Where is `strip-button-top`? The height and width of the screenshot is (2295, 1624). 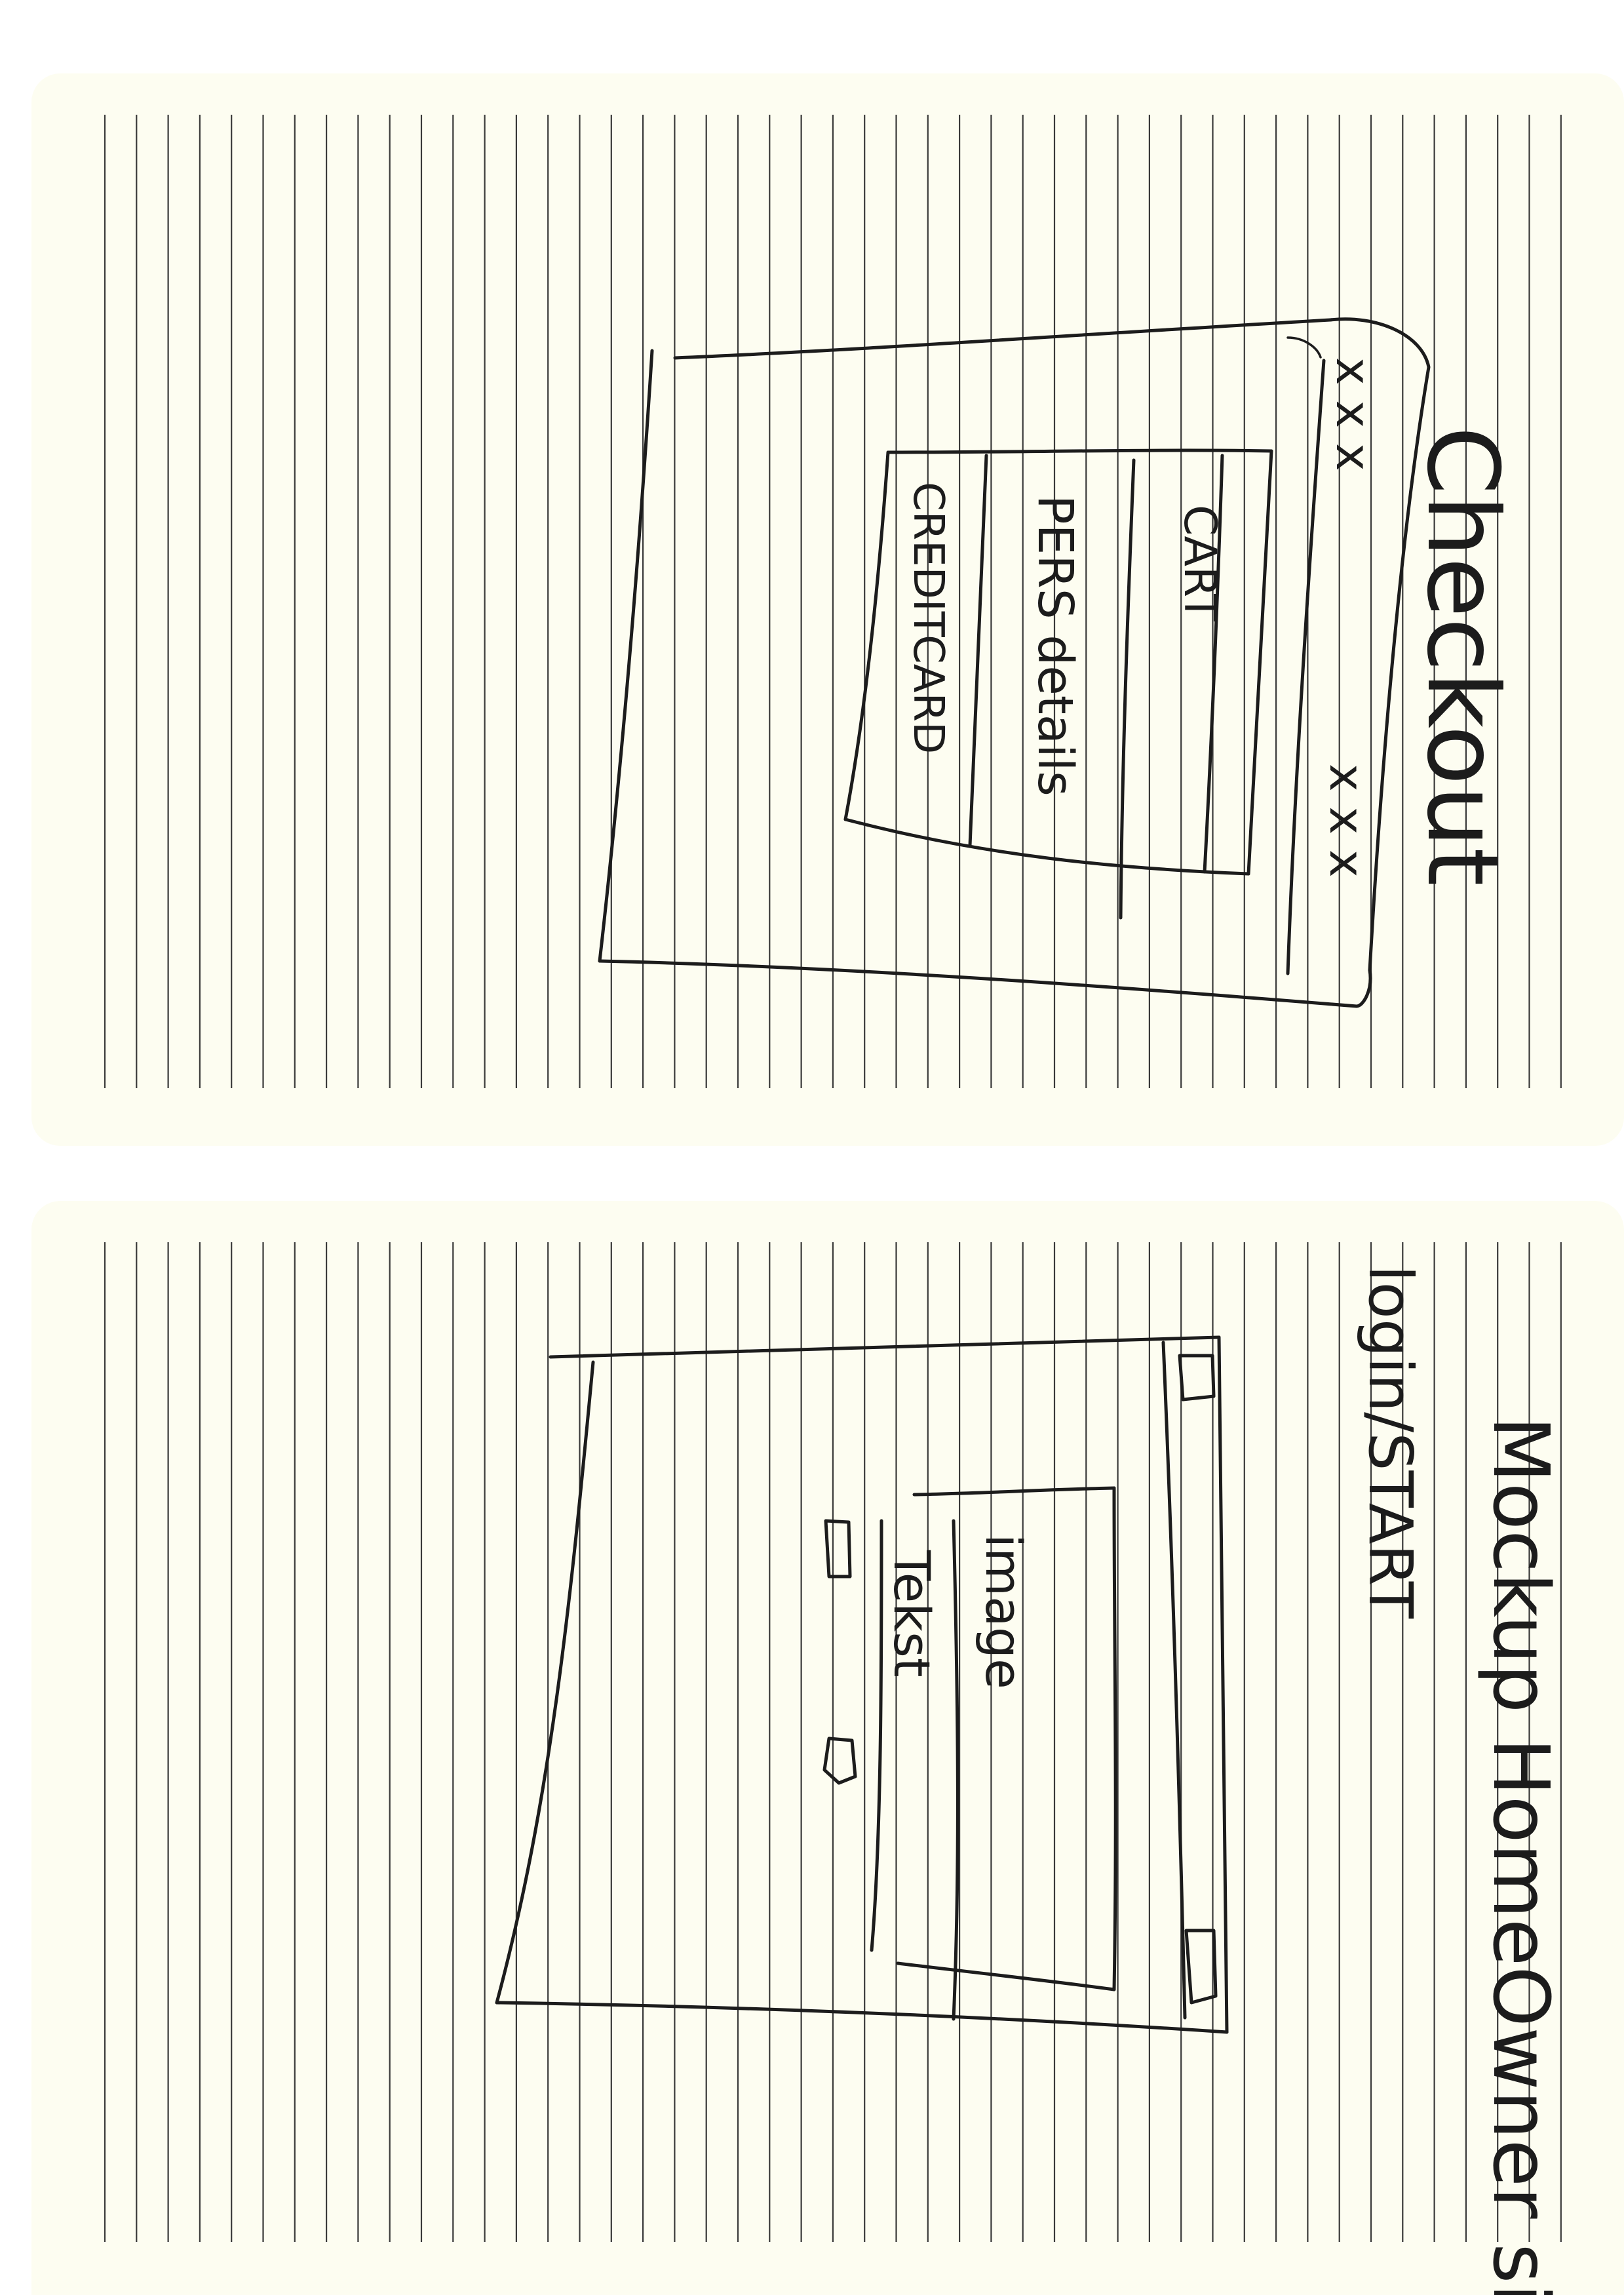 strip-button-top is located at coordinates (1197, 1378).